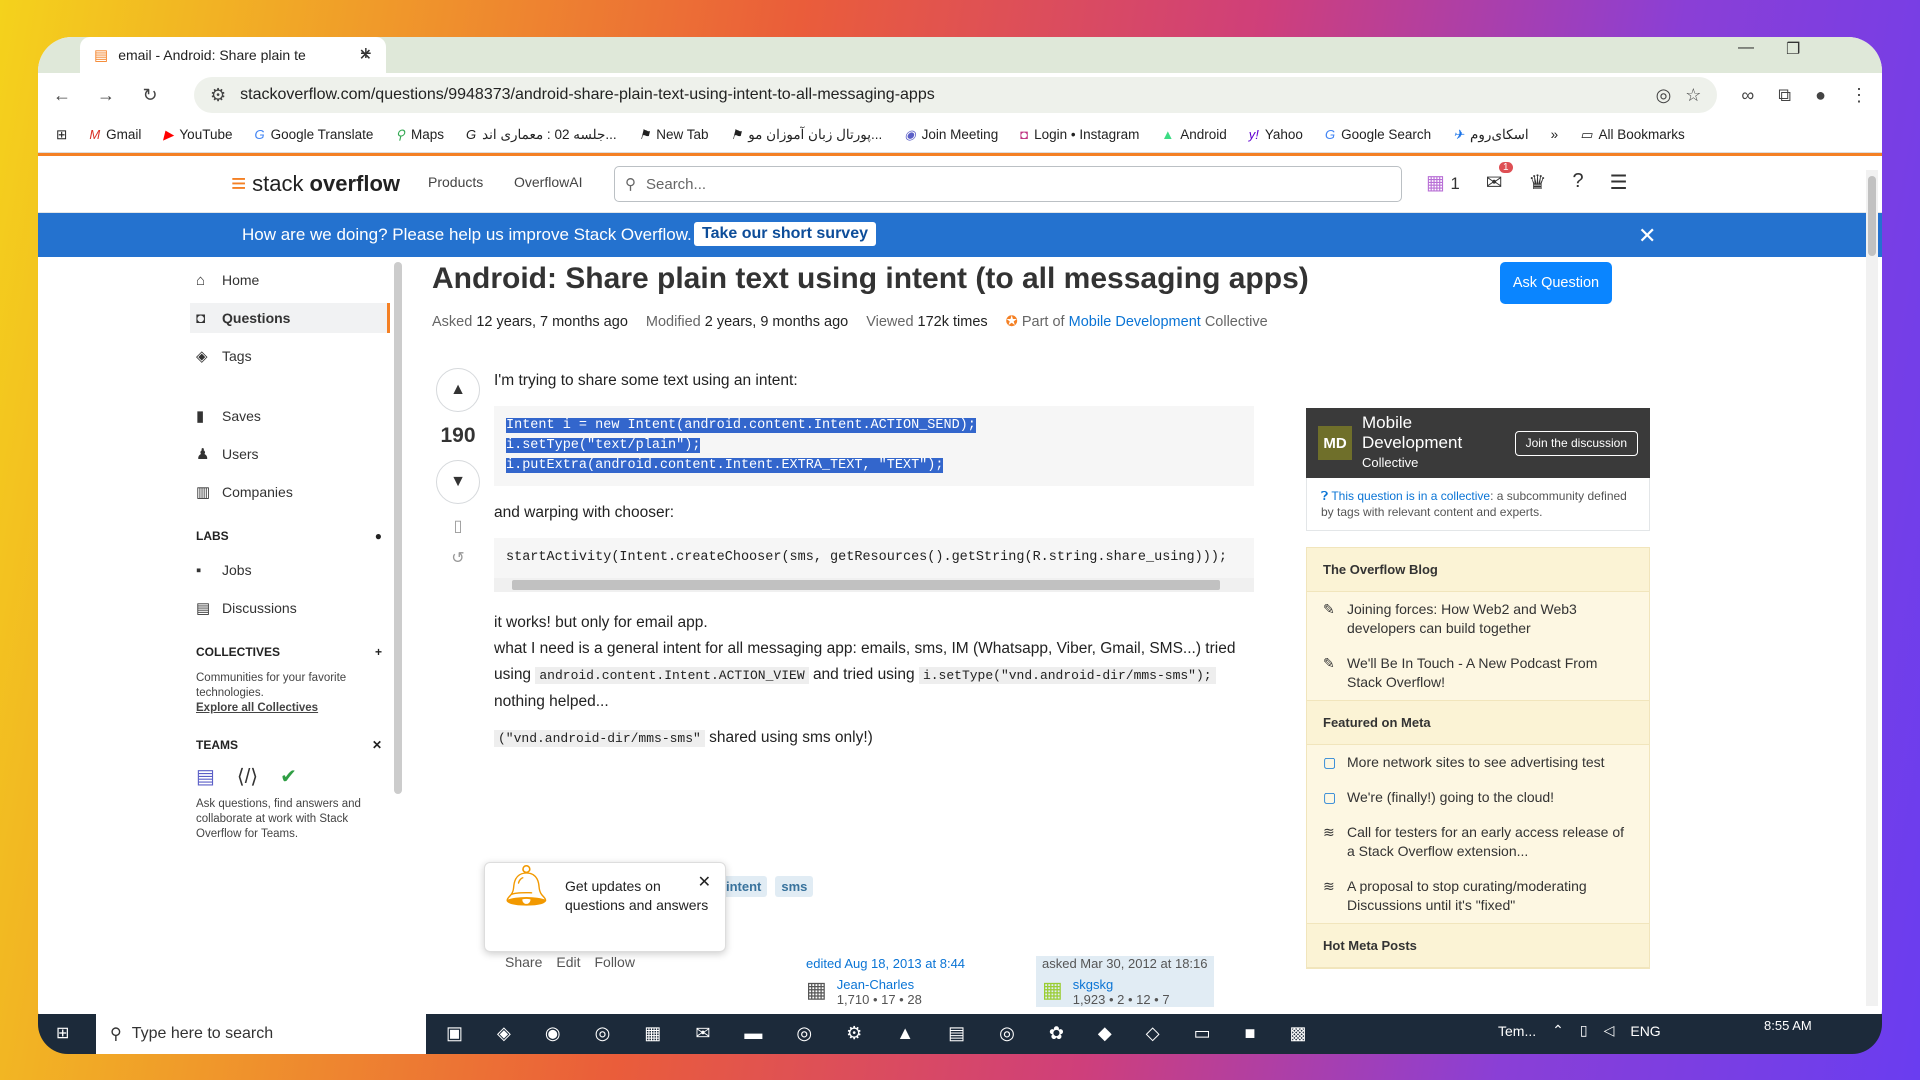 The image size is (1920, 1080). I want to click on sidebar-scrollbar, so click(398, 528).